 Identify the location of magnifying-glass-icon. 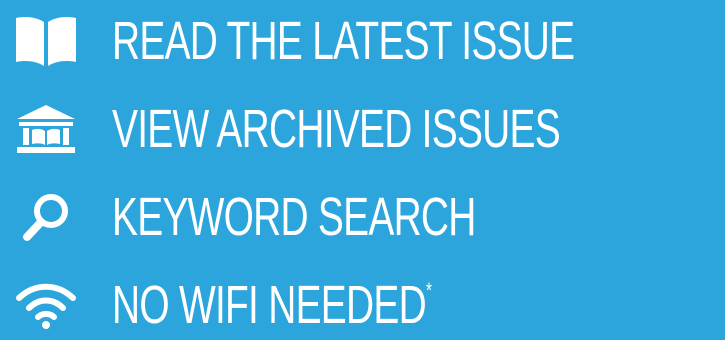
(46, 217).